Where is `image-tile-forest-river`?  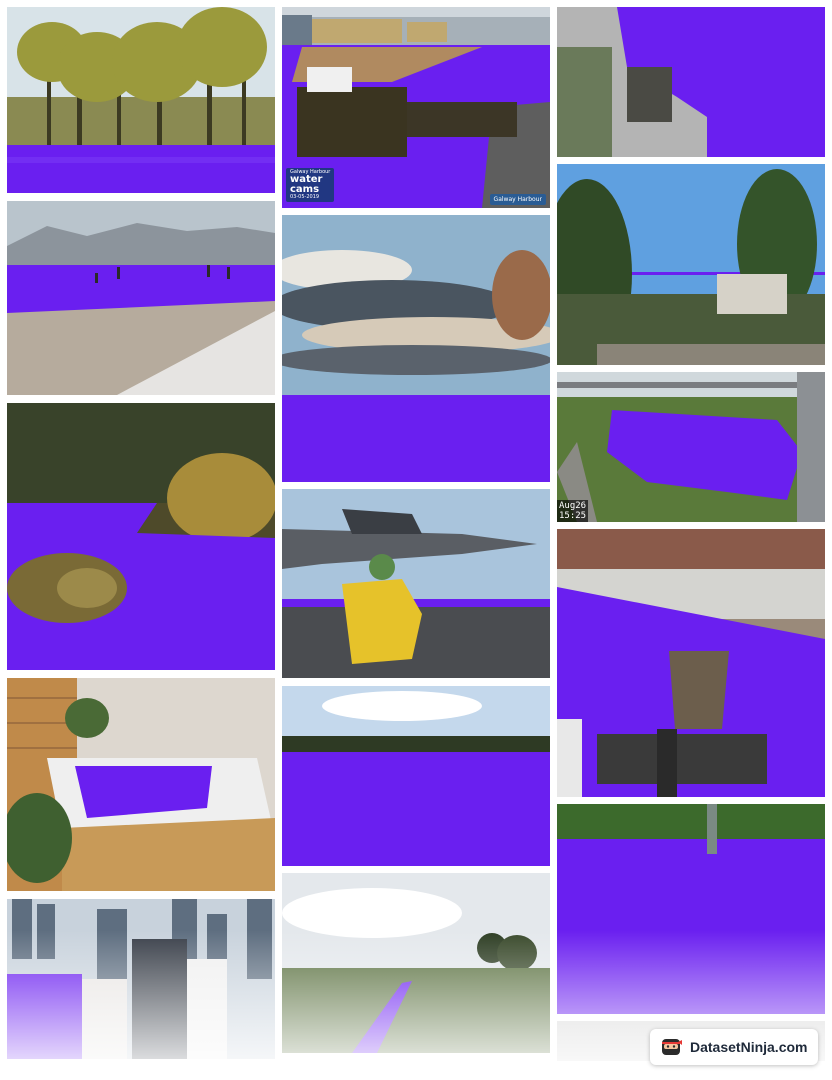 image-tile-forest-river is located at coordinates (141, 536).